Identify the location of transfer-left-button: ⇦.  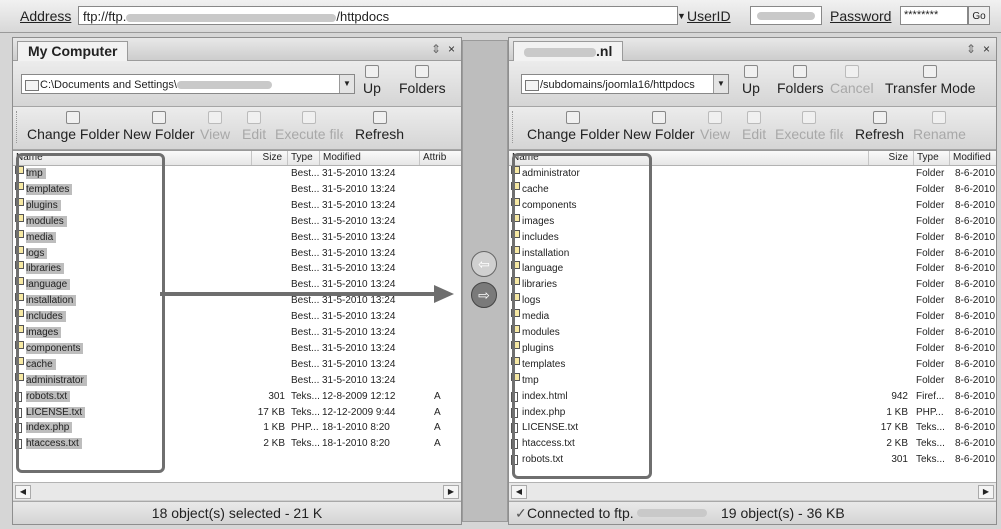
(484, 264).